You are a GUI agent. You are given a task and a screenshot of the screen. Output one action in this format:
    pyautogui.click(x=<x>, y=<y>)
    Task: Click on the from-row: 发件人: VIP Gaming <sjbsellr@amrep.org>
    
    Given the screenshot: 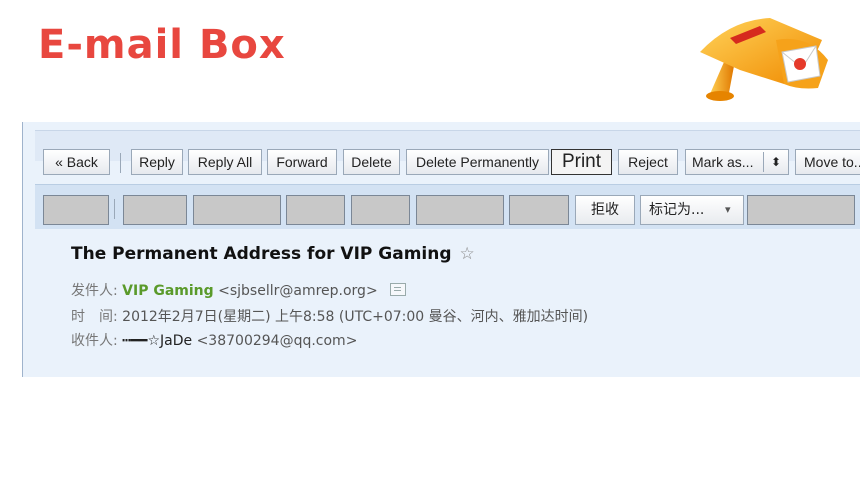 What is the action you would take?
    pyautogui.click(x=239, y=290)
    